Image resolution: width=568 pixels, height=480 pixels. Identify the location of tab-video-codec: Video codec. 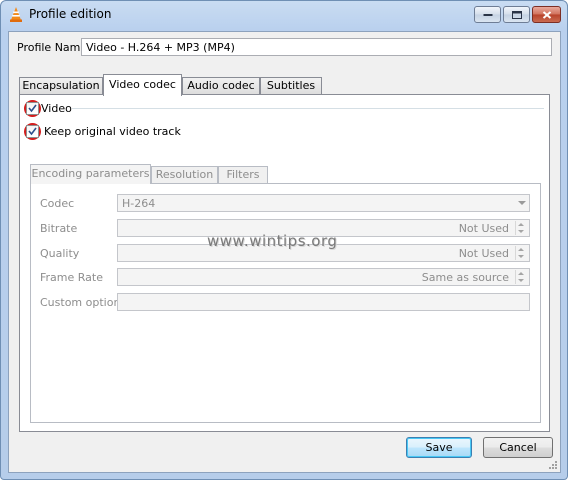
(142, 85).